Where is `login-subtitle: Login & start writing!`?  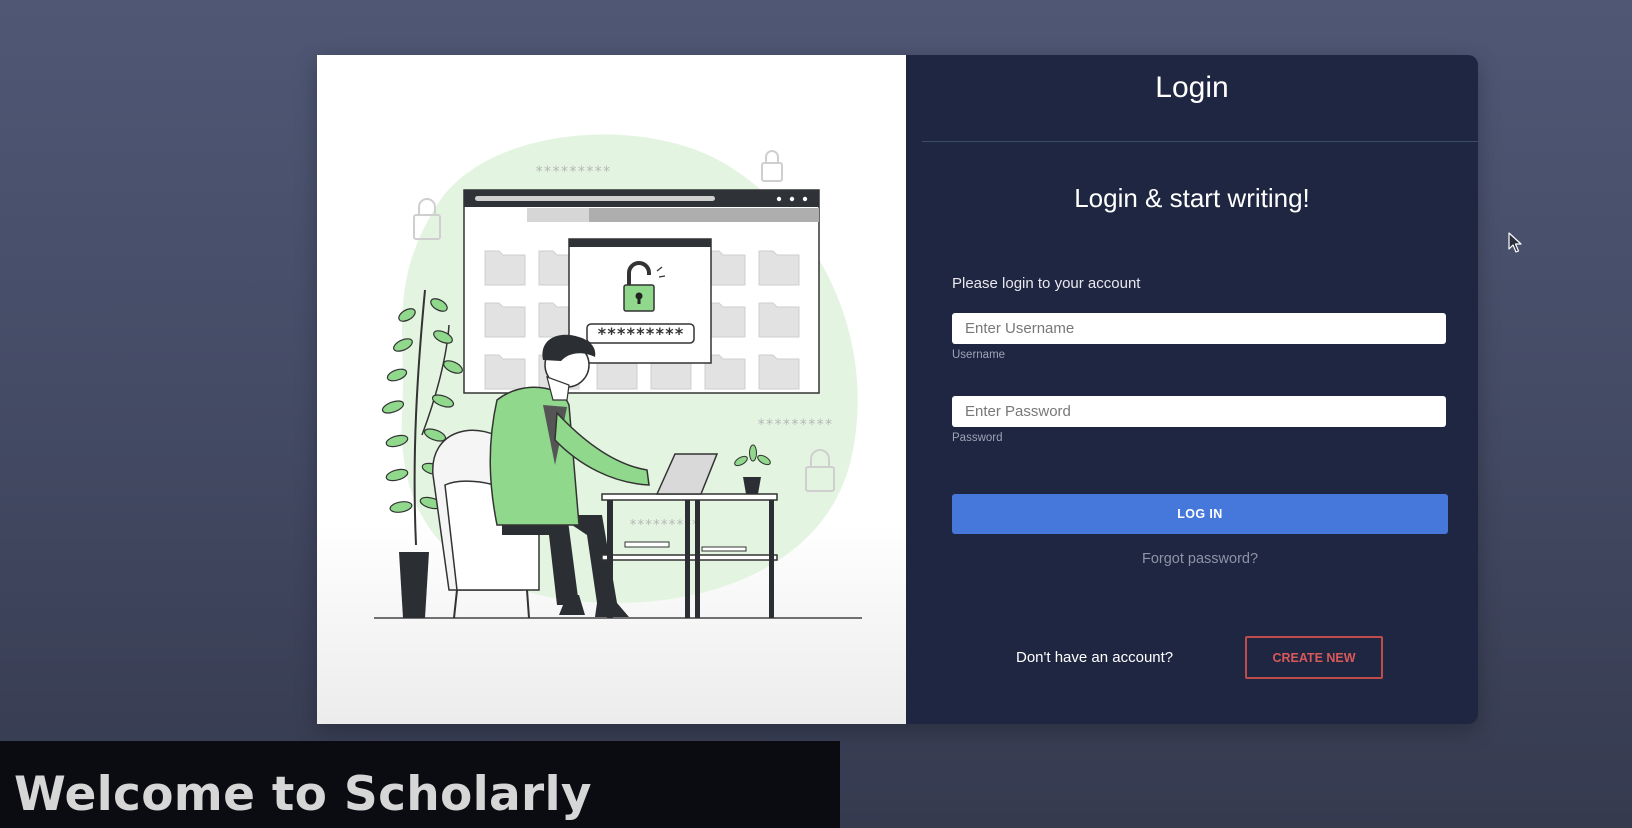 login-subtitle: Login & start writing! is located at coordinates (1192, 198).